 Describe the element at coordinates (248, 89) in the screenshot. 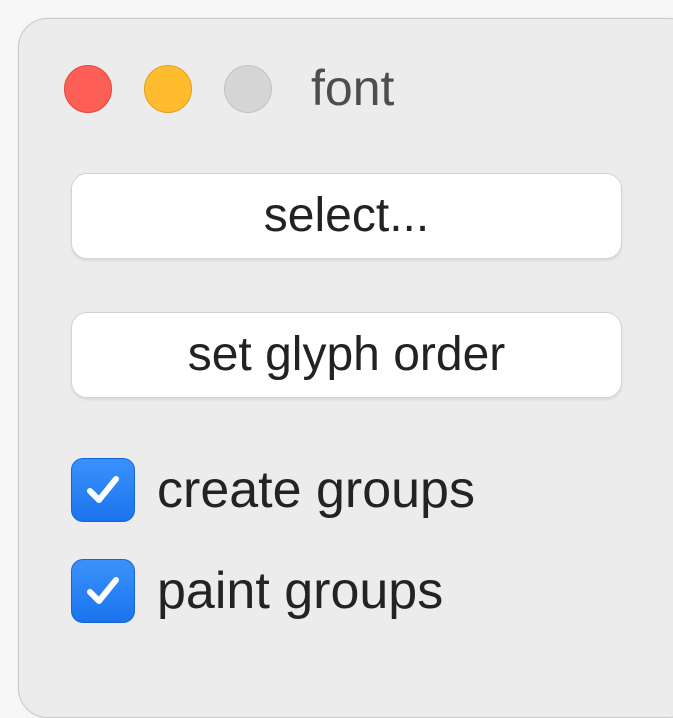

I see `zoom-window-button` at that location.